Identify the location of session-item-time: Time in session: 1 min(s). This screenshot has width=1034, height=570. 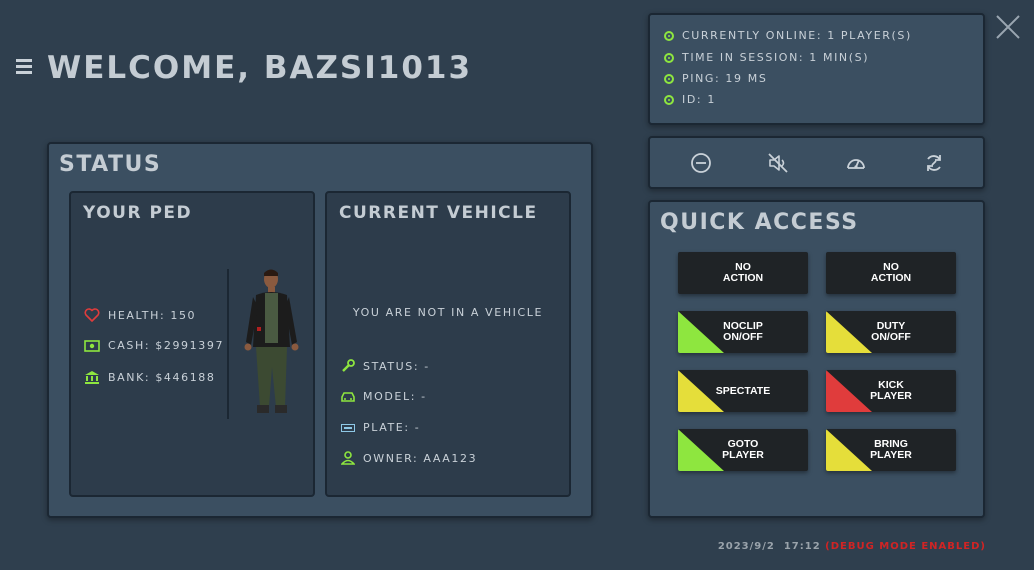
(766, 57).